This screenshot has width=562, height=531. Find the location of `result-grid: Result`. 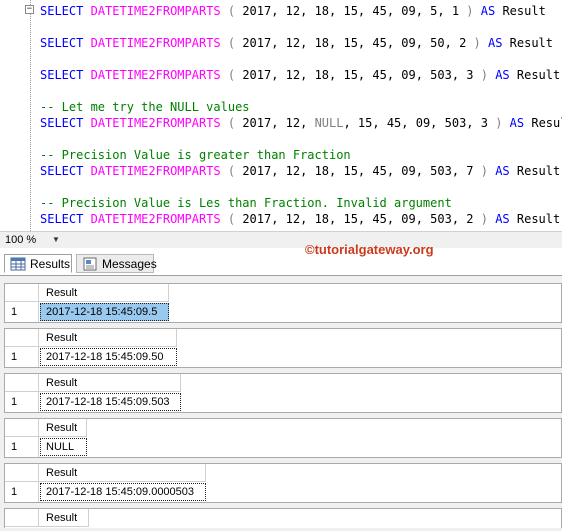

result-grid: Result is located at coordinates (283, 518).